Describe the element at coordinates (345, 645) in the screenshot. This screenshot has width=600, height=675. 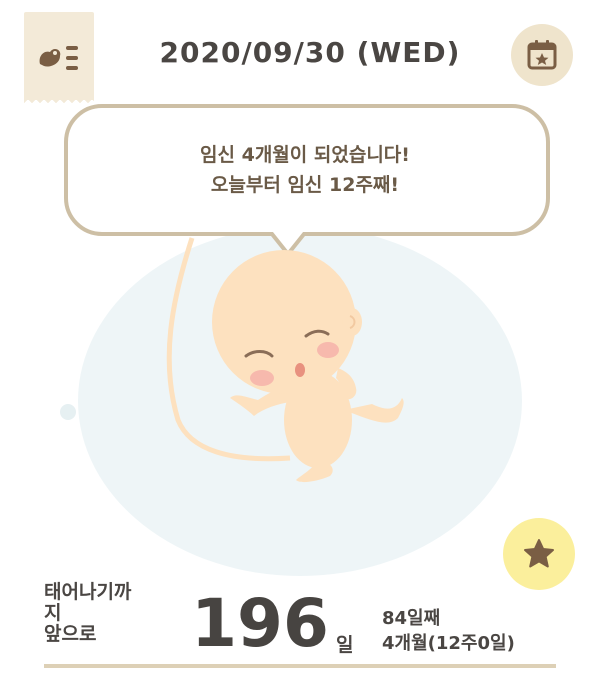
I see `days-unit: 일` at that location.